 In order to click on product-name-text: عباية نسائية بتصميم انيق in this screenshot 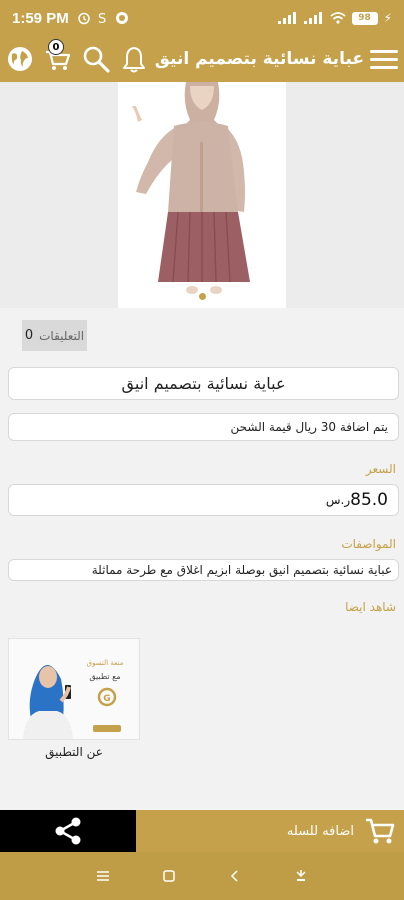, I will do `click(203, 383)`.